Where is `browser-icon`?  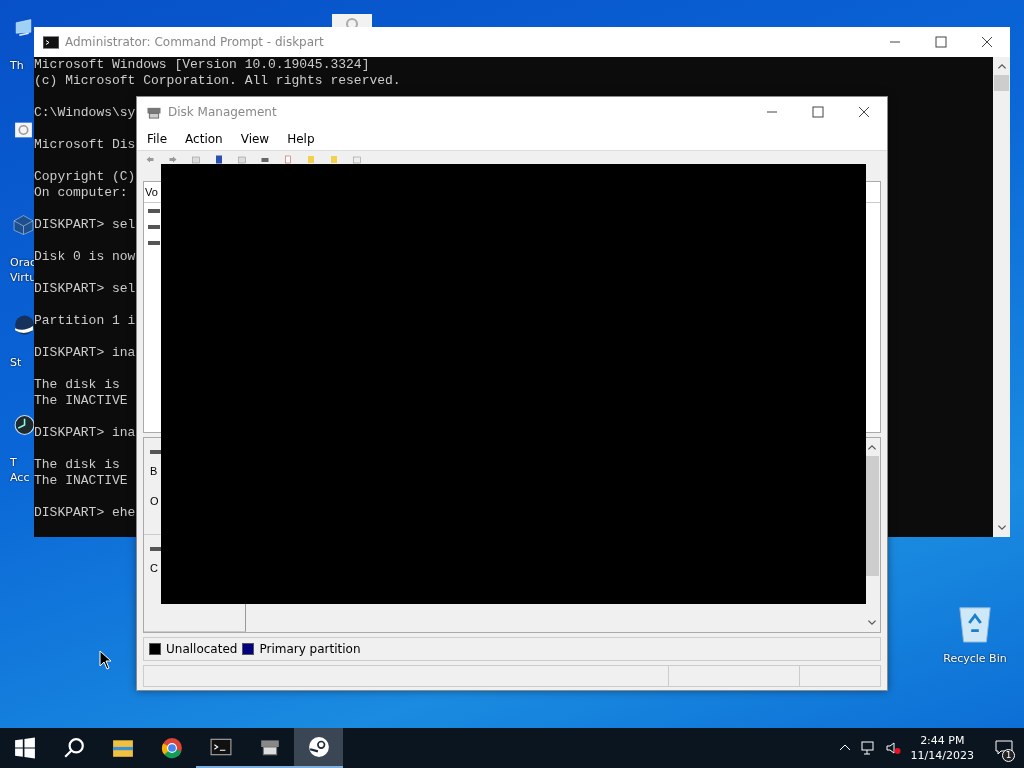
browser-icon is located at coordinates (171, 748).